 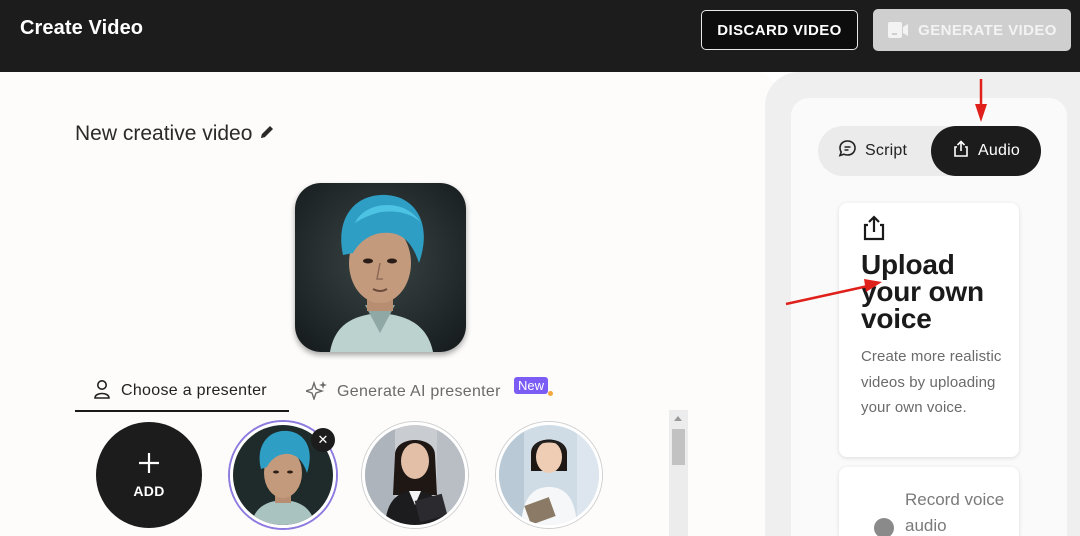 I want to click on video-title-row: New creative video, so click(x=175, y=134).